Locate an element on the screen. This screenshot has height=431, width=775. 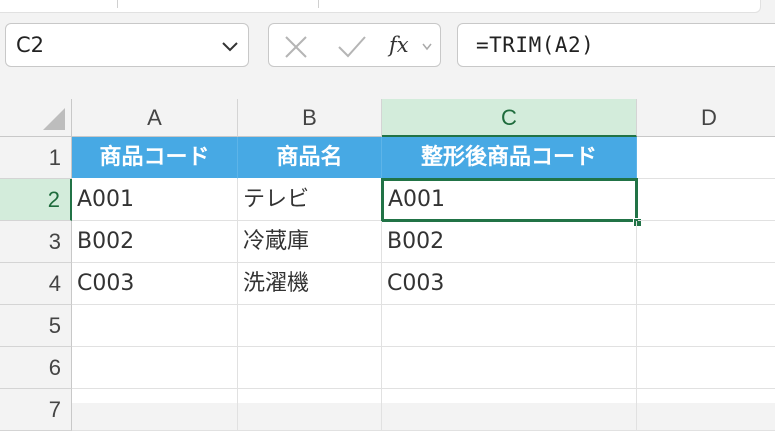
cell-b2: テレビ is located at coordinates (310, 200).